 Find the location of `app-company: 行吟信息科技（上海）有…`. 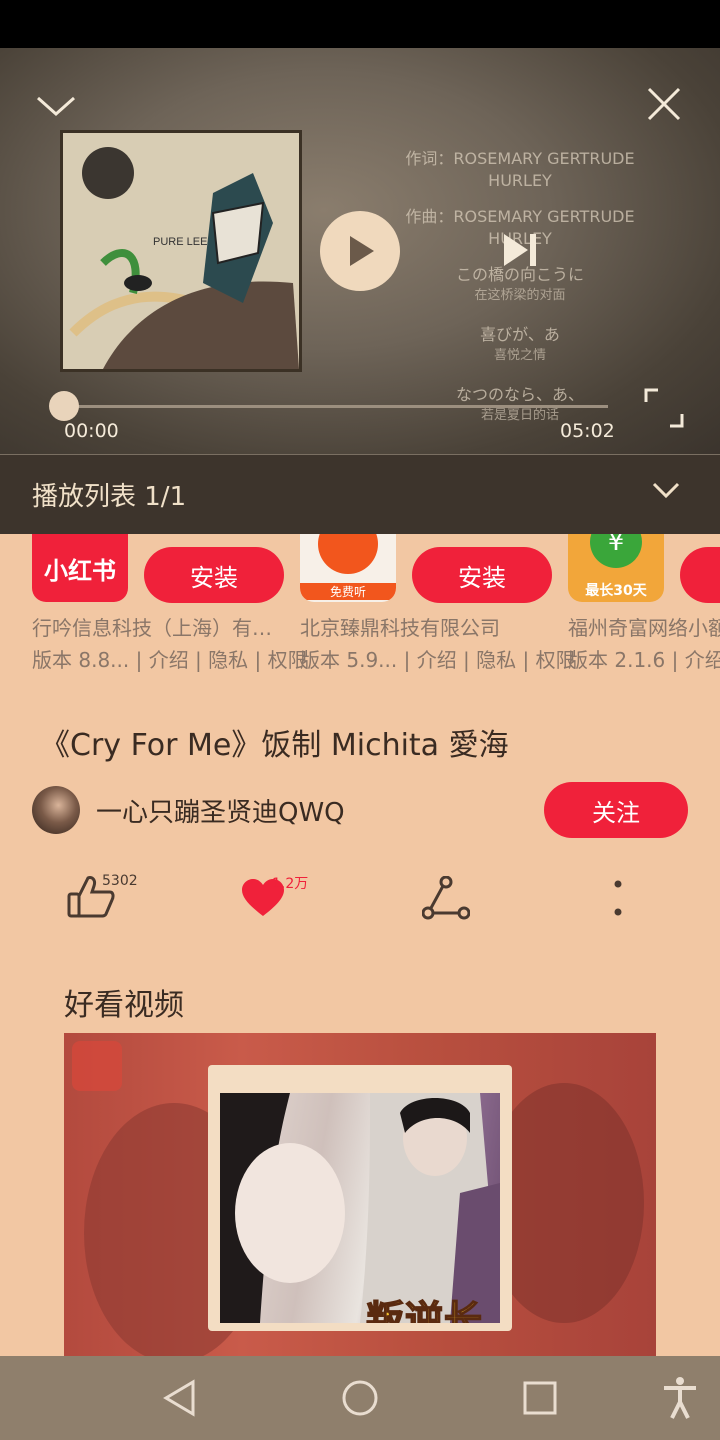

app-company: 行吟信息科技（上海）有… is located at coordinates (152, 628).